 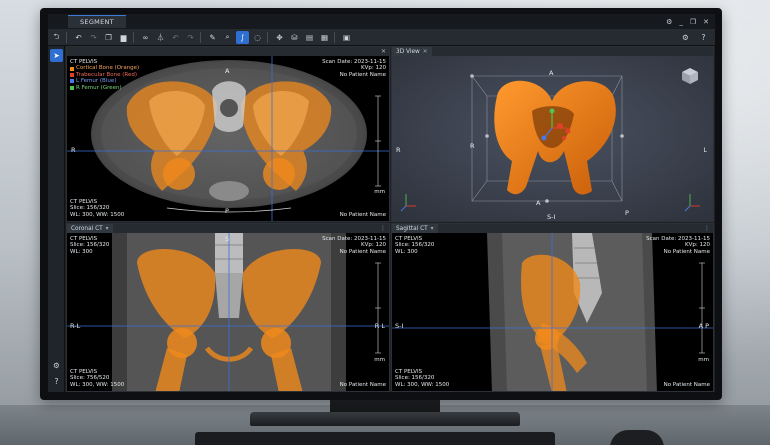 What do you see at coordinates (399, 326) in the screenshot?
I see `orientation-left: S-I` at bounding box center [399, 326].